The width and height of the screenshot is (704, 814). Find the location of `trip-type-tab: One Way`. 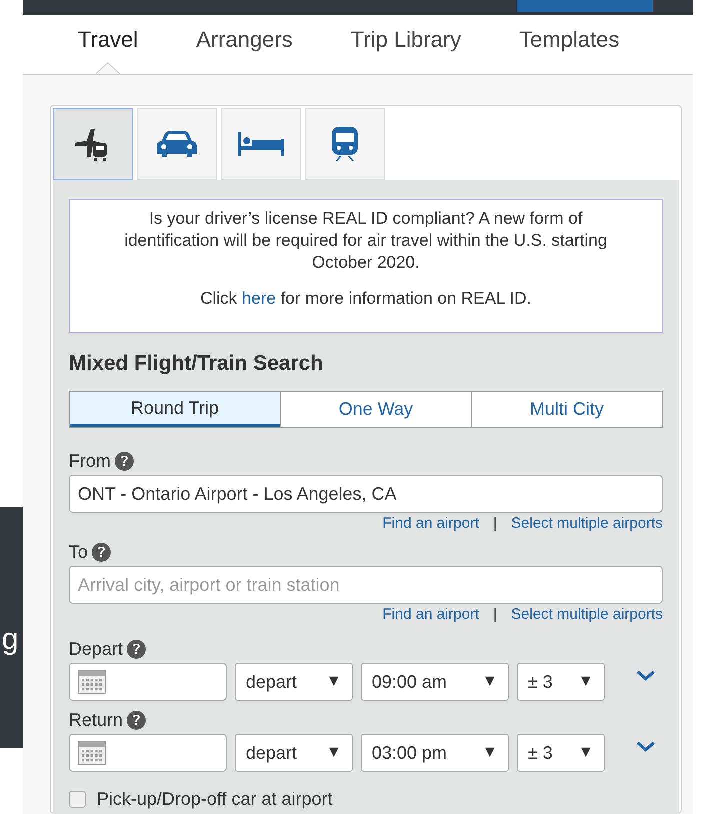

trip-type-tab: One Way is located at coordinates (375, 409).